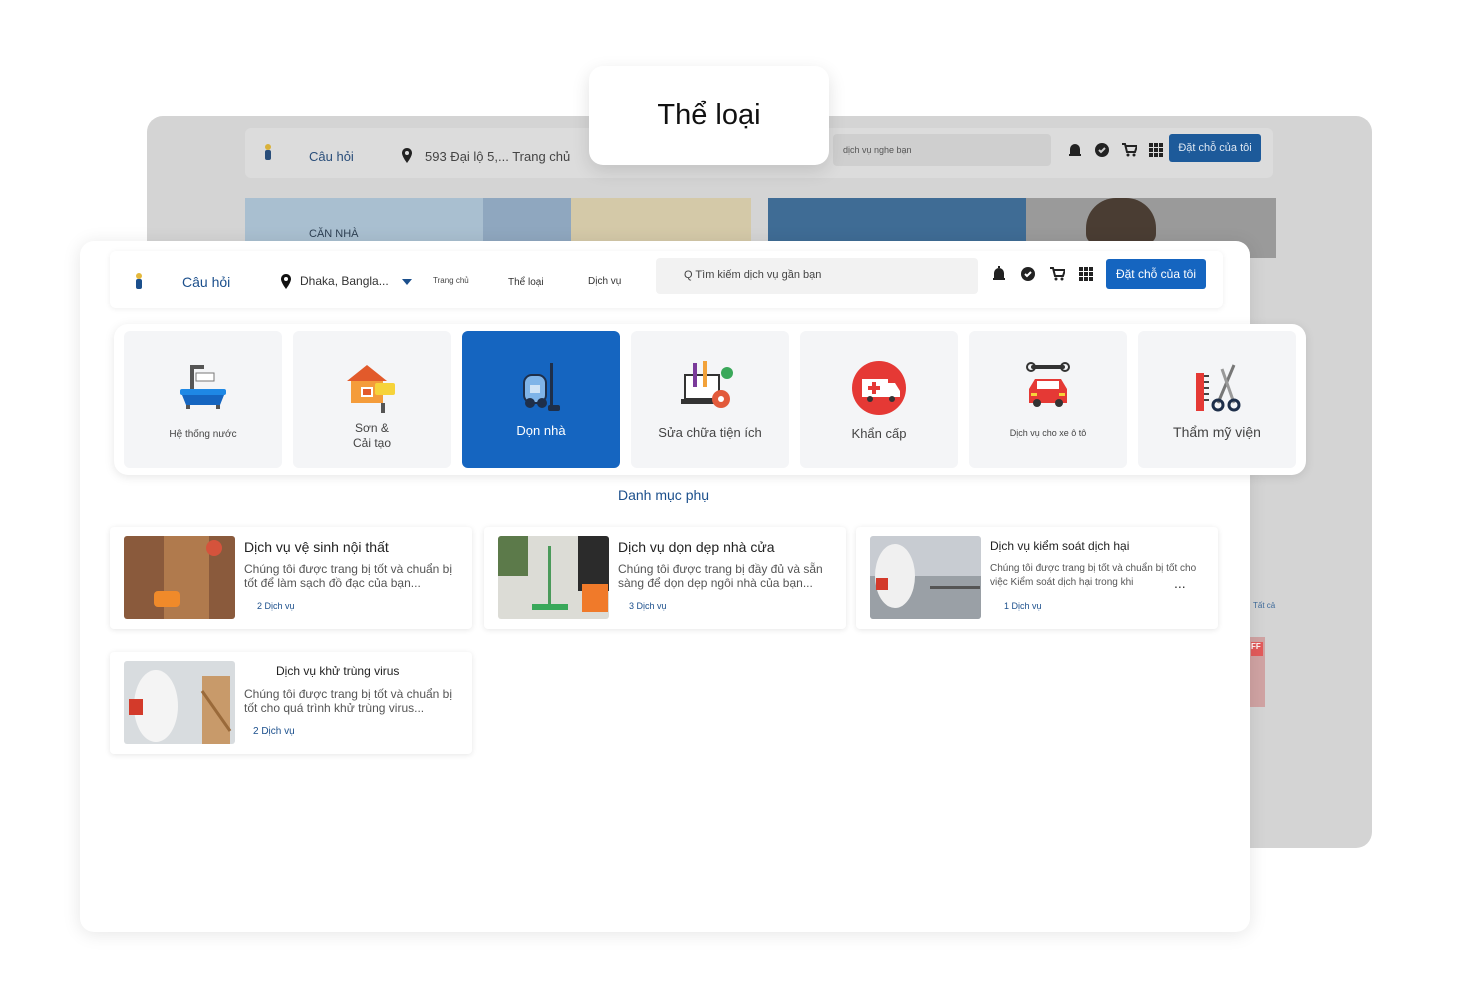  What do you see at coordinates (331, 156) in the screenshot?
I see `background-help-link: Câu hỏi` at bounding box center [331, 156].